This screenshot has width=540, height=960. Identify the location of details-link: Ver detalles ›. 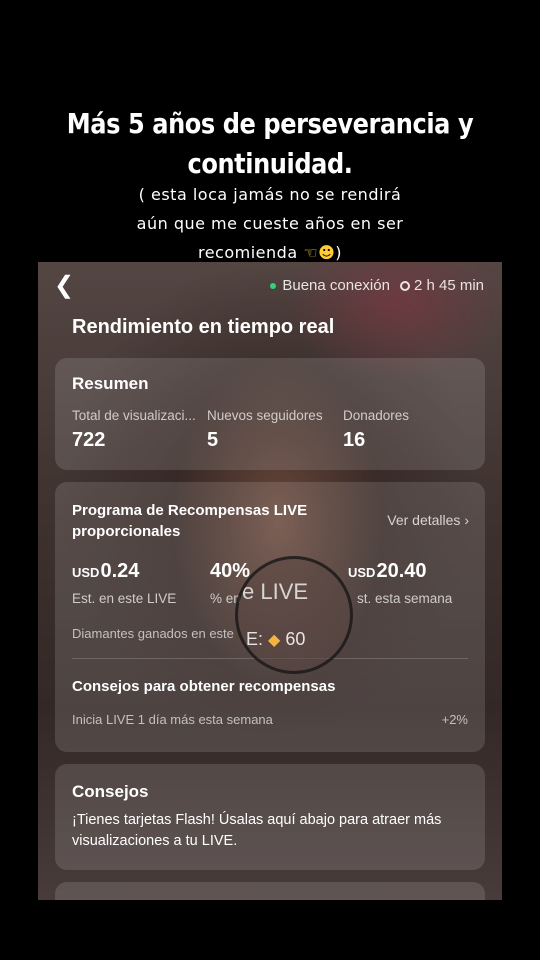
(428, 520).